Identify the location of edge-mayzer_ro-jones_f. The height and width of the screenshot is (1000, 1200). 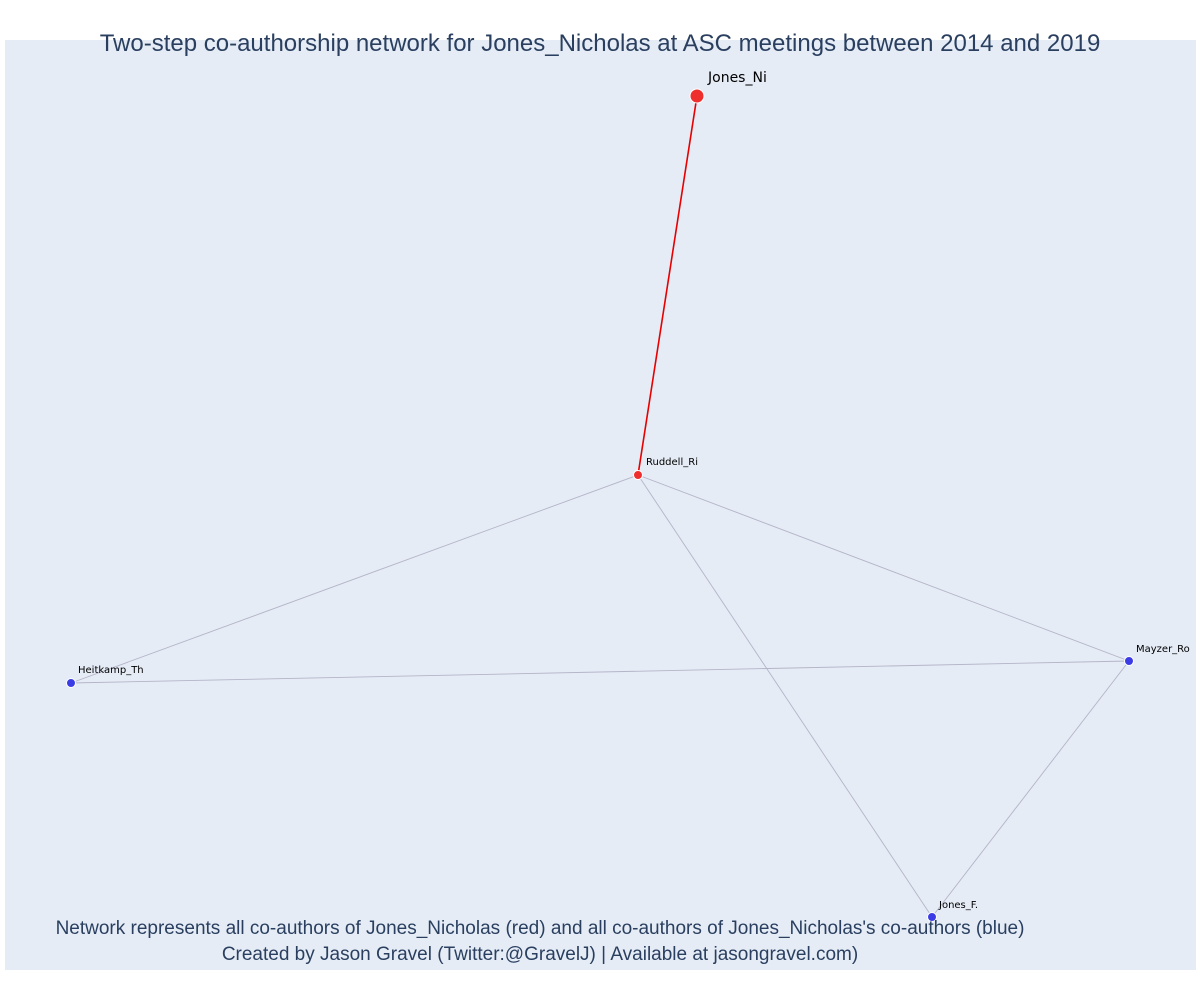
(1030, 789).